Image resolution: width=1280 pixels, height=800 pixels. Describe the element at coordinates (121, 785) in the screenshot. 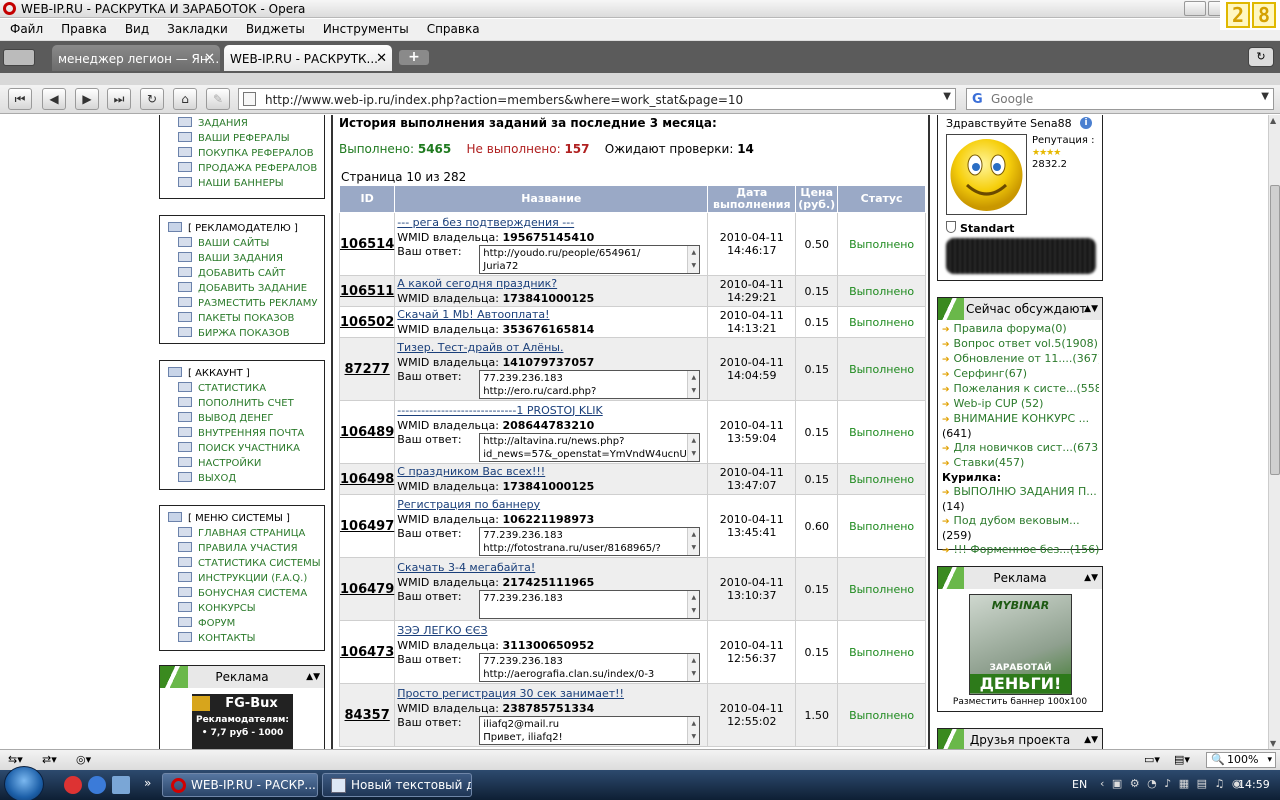

I see `explorer-icon` at that location.